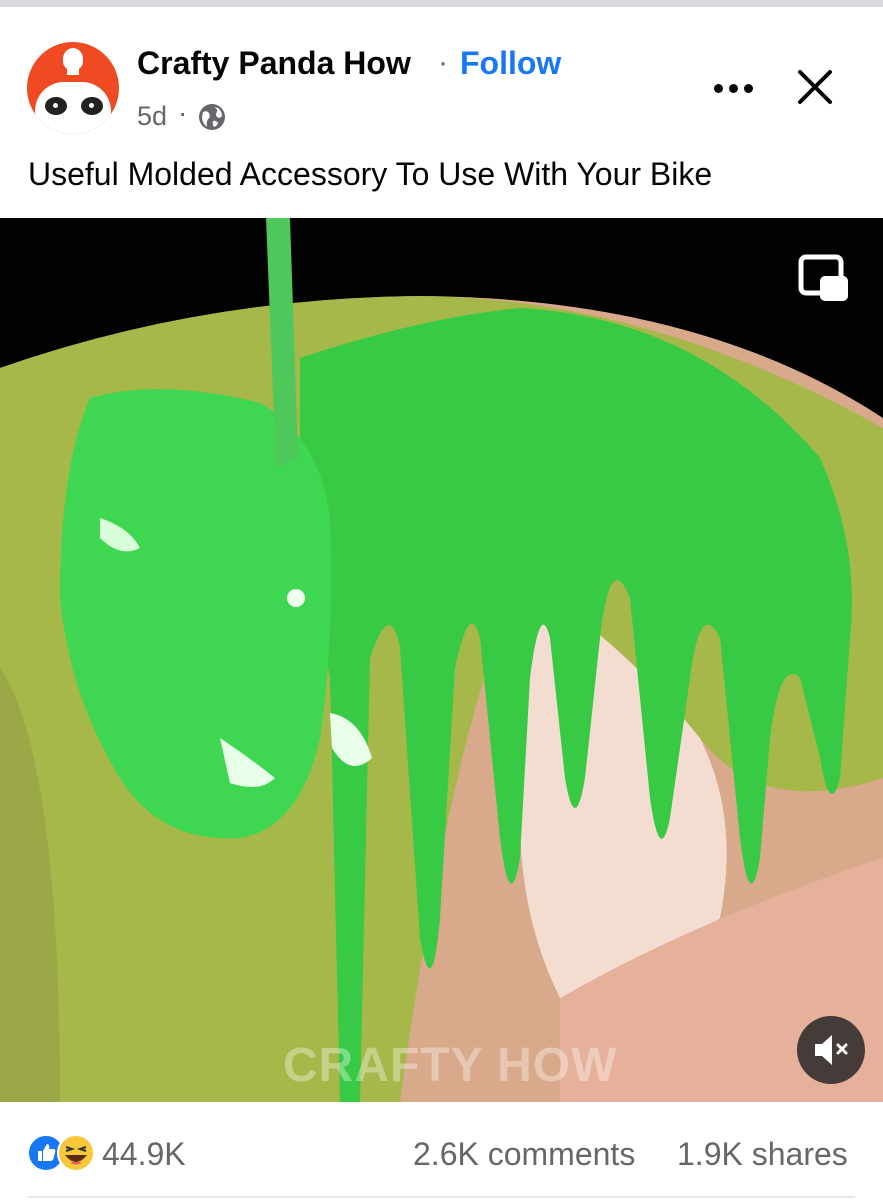  Describe the element at coordinates (73, 59) in the screenshot. I see `lightbulb-icon` at that location.